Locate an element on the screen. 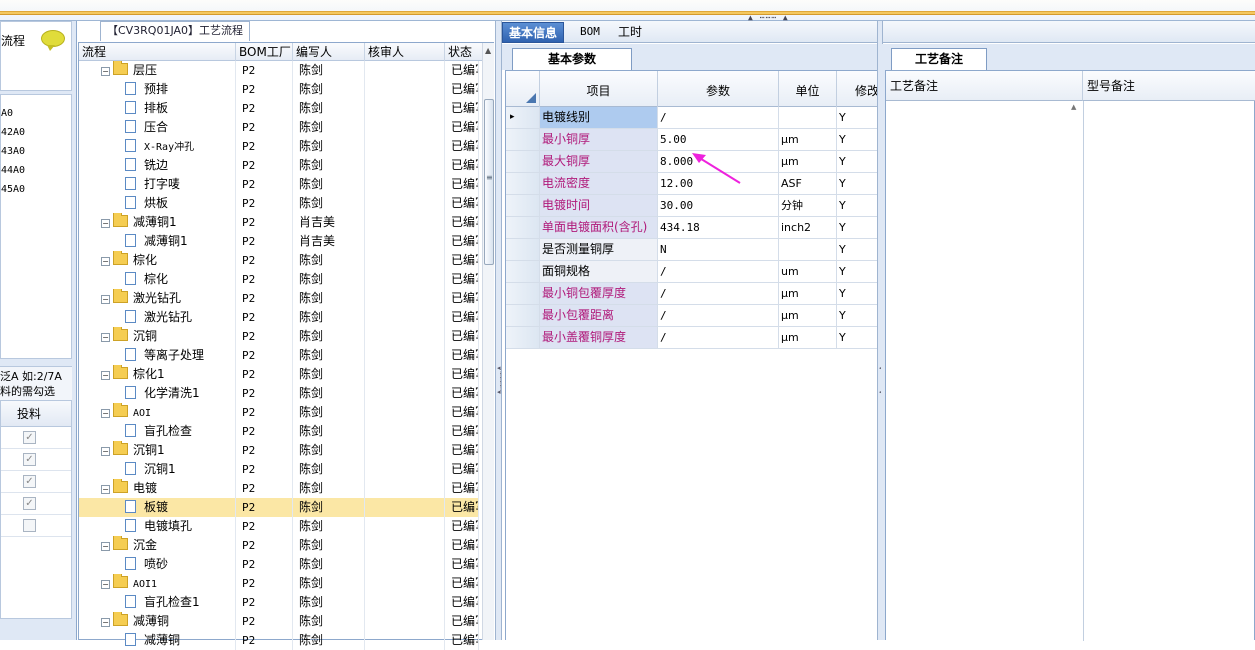 This screenshot has width=1255, height=650. tree-row: 压合 P2陈剑 已编写 is located at coordinates (279, 127).